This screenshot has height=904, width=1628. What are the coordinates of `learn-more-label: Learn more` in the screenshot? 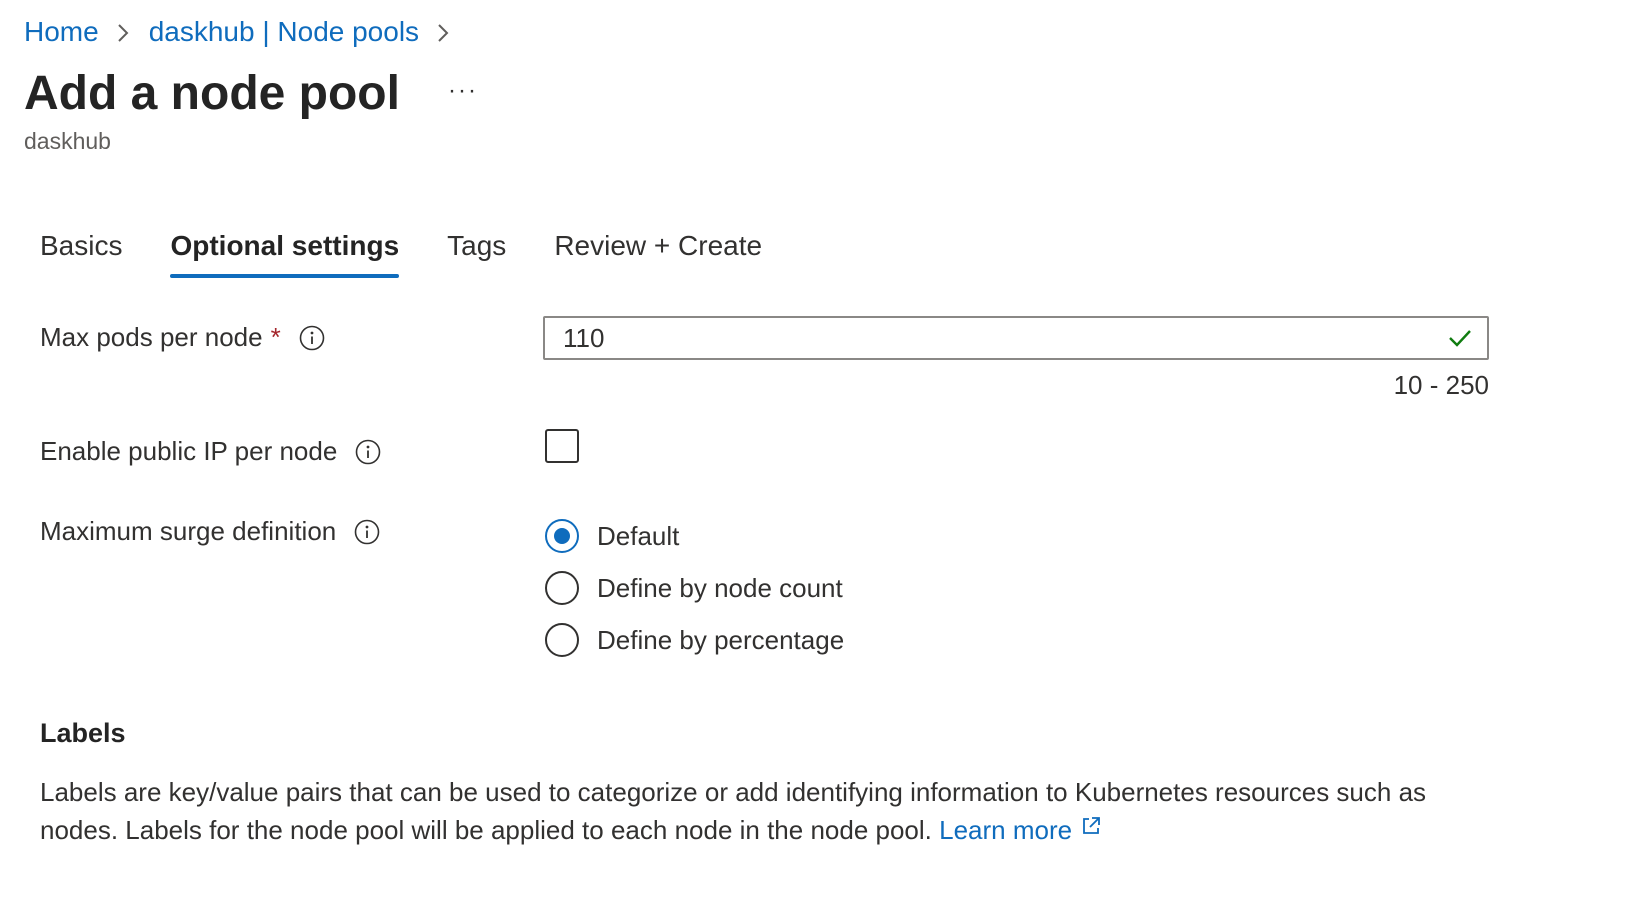 It's located at (1006, 830).